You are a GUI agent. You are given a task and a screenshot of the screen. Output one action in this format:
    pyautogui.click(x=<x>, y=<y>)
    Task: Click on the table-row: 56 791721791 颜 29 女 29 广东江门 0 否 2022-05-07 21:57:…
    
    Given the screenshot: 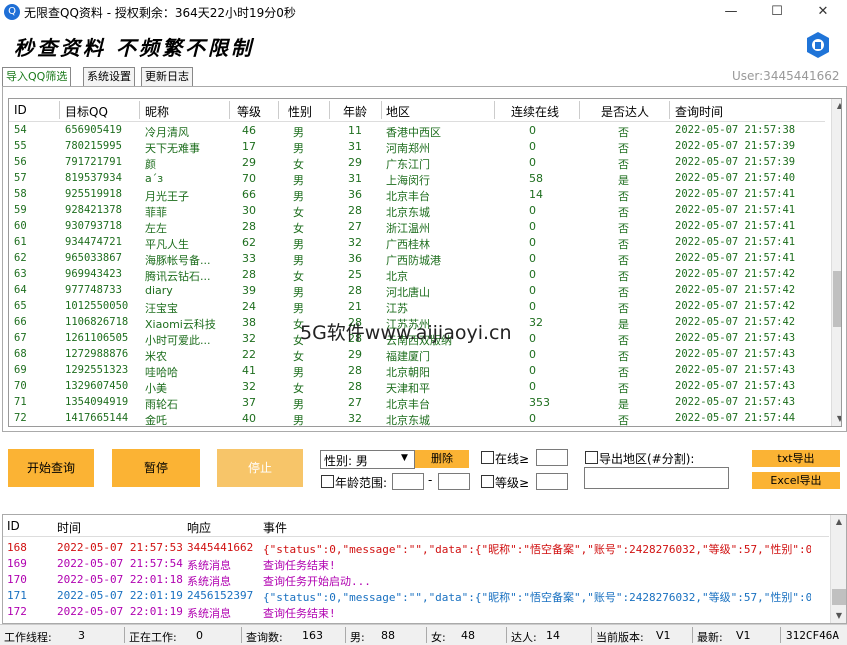 What is the action you would take?
    pyautogui.click(x=417, y=163)
    